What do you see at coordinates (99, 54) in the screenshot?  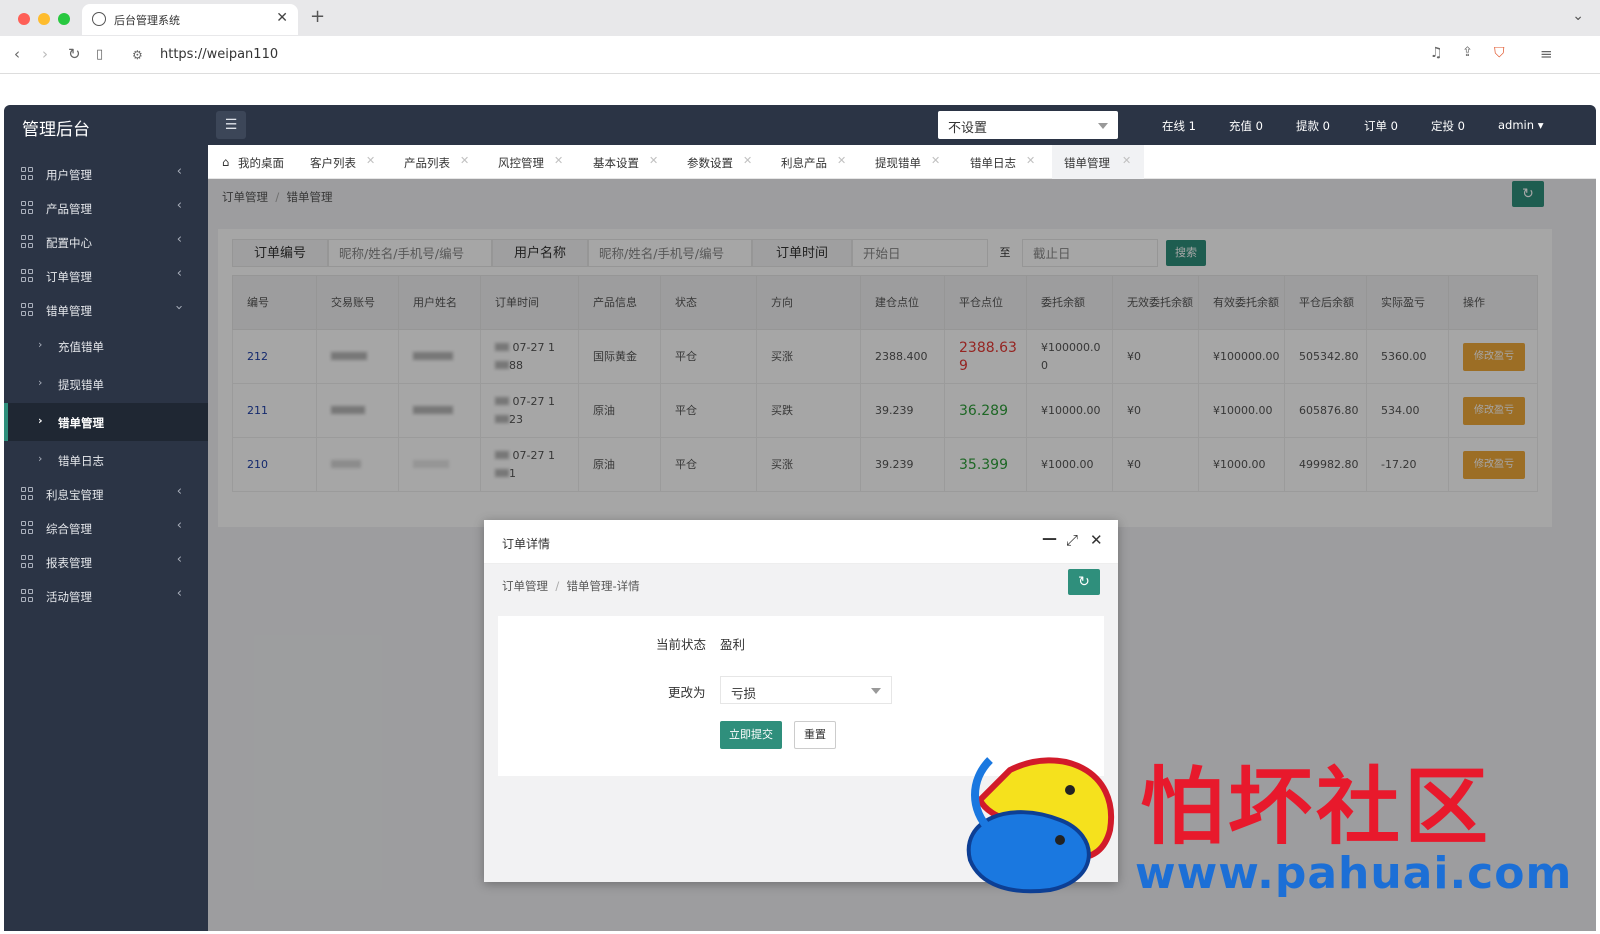 I see `bookmark-icon: ▯` at bounding box center [99, 54].